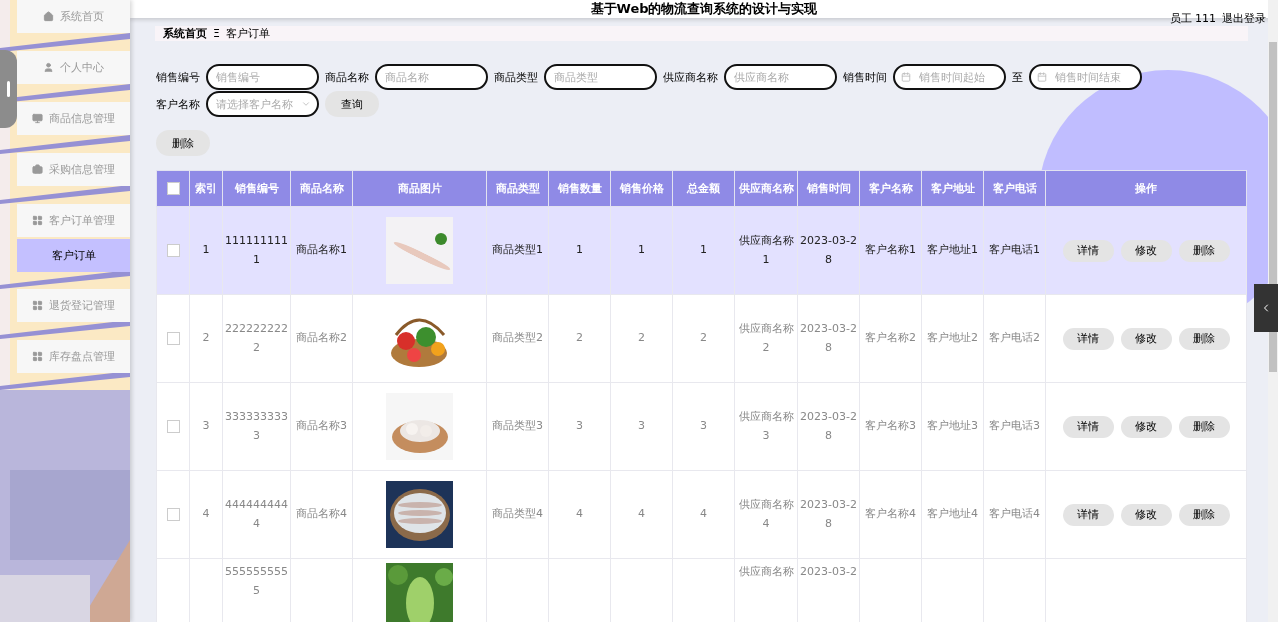  Describe the element at coordinates (48, 16) in the screenshot. I see `home-icon` at that location.